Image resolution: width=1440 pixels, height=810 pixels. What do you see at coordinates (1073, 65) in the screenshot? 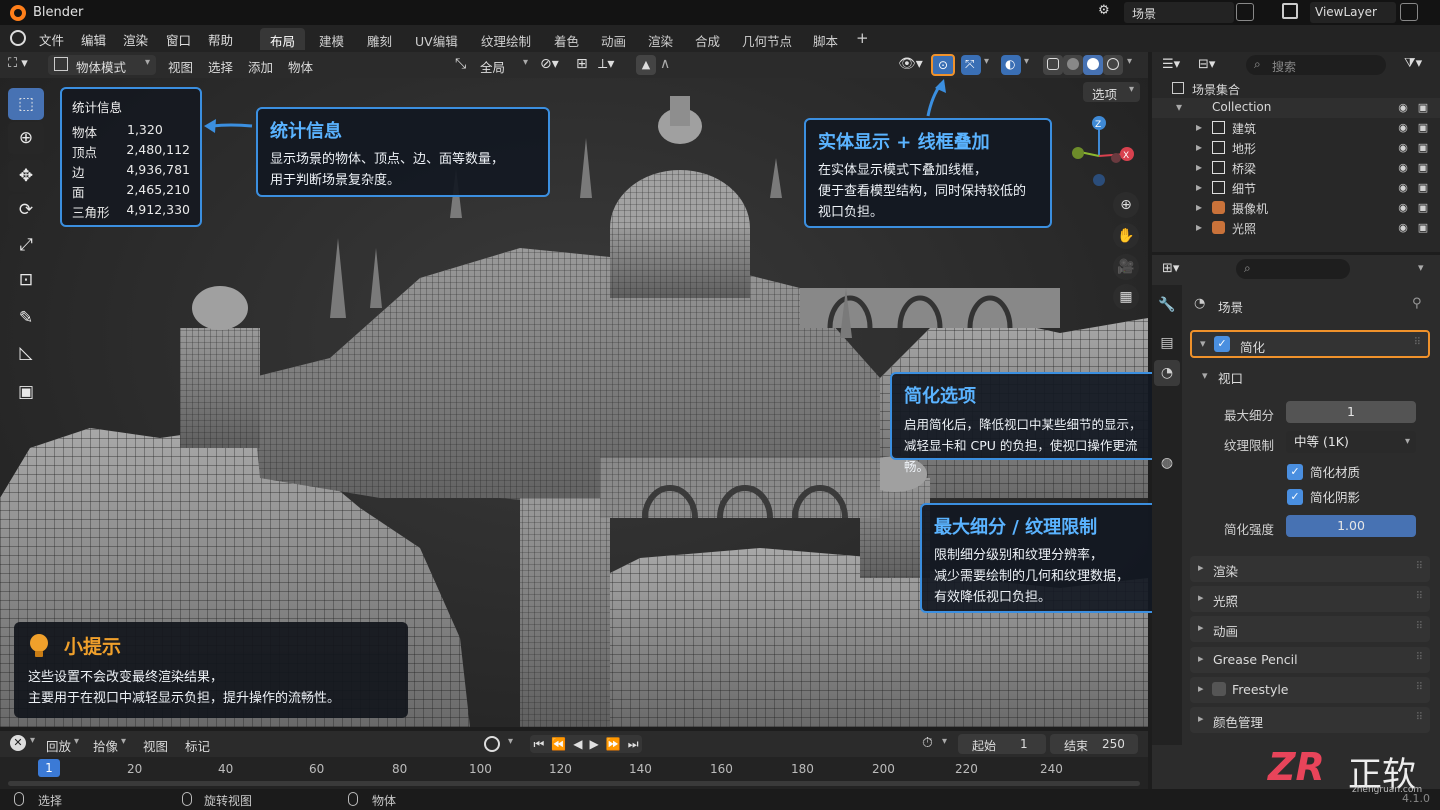
I see `shading-solid-button` at bounding box center [1073, 65].